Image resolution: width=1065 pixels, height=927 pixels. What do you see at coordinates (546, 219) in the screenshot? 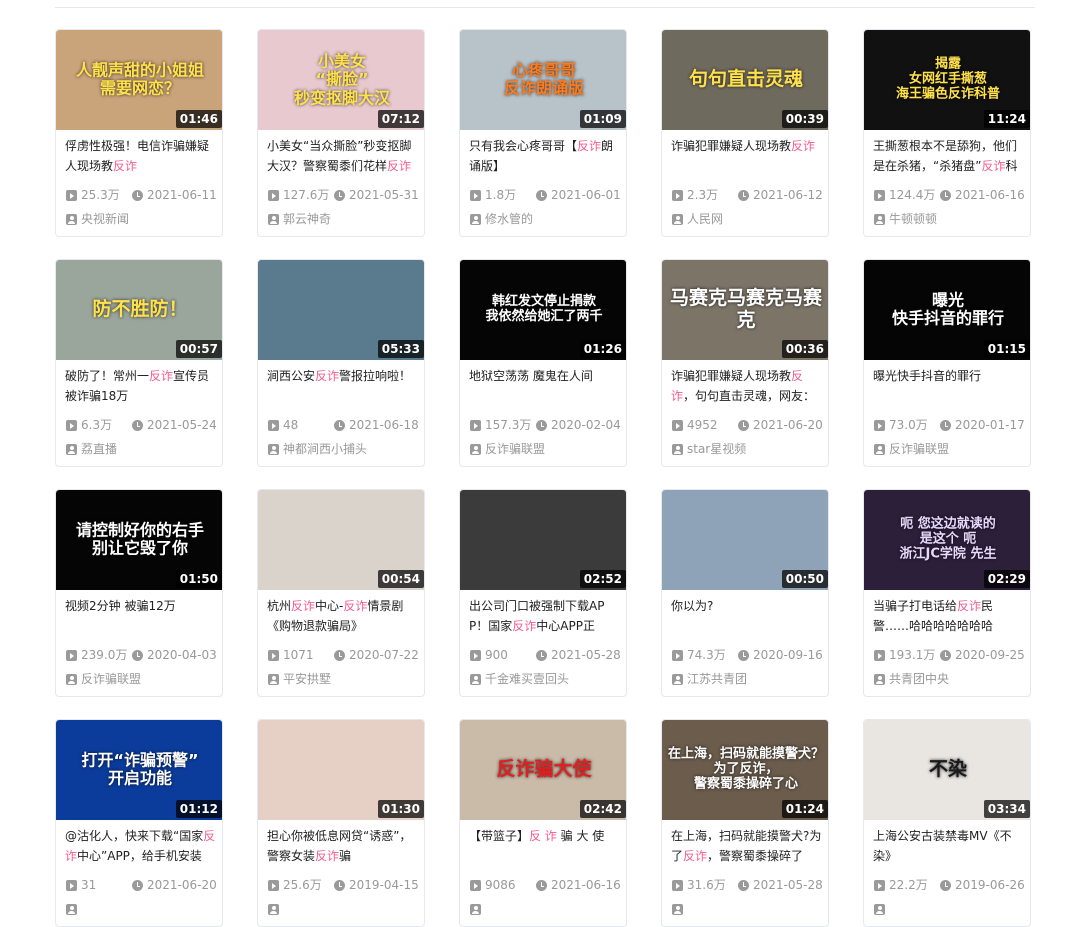
I see `uploader: 修水管的` at bounding box center [546, 219].